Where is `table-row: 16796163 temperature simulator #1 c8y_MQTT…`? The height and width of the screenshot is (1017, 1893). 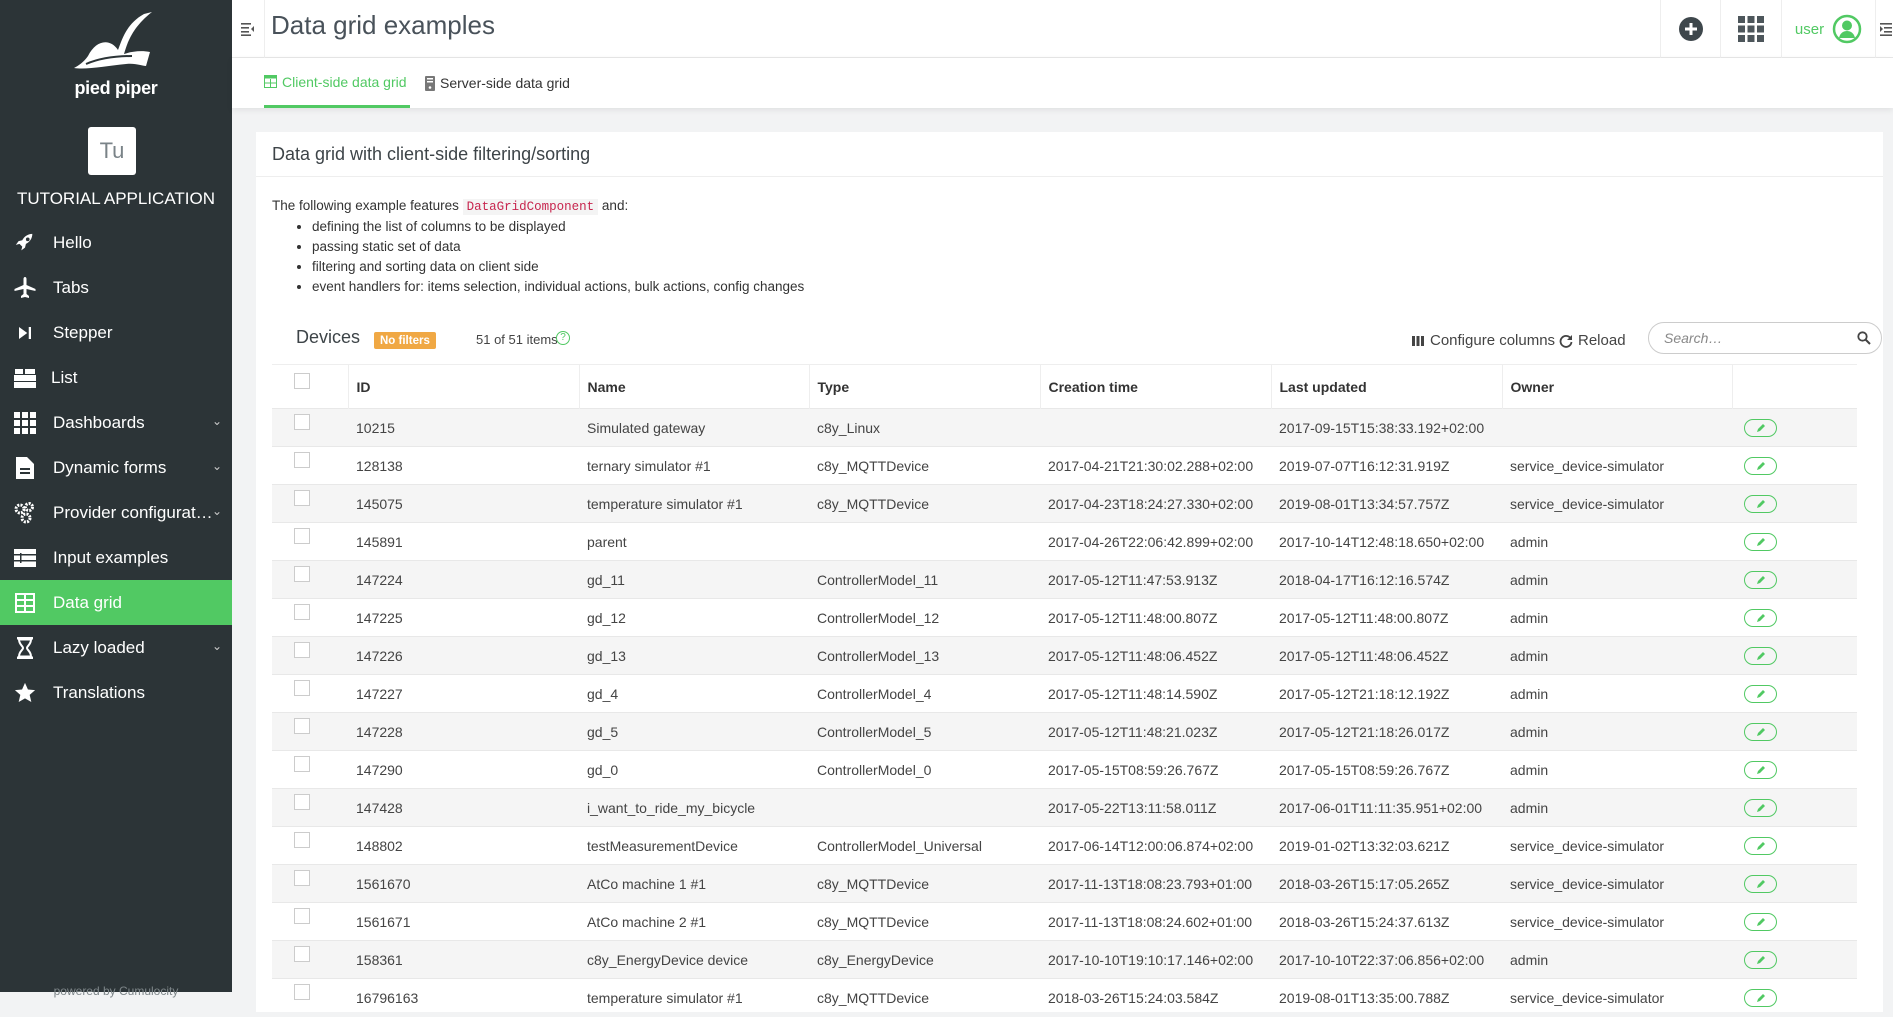
table-row: 16796163 temperature simulator #1 c8y_MQTT… is located at coordinates (1064, 997).